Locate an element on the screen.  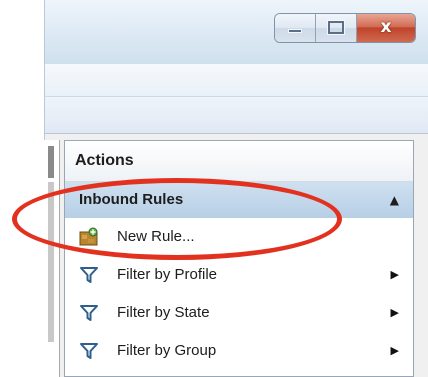
maximize-button is located at coordinates (336, 28).